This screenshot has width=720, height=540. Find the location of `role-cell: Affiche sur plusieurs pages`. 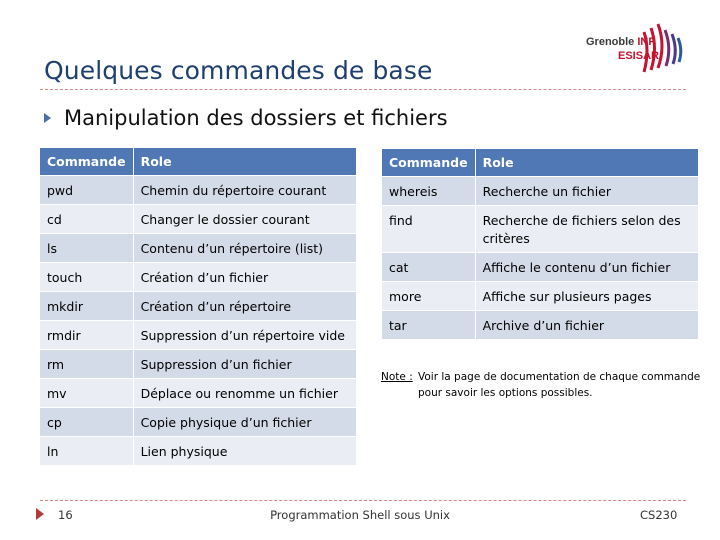

role-cell: Affiche sur plusieurs pages is located at coordinates (586, 295).